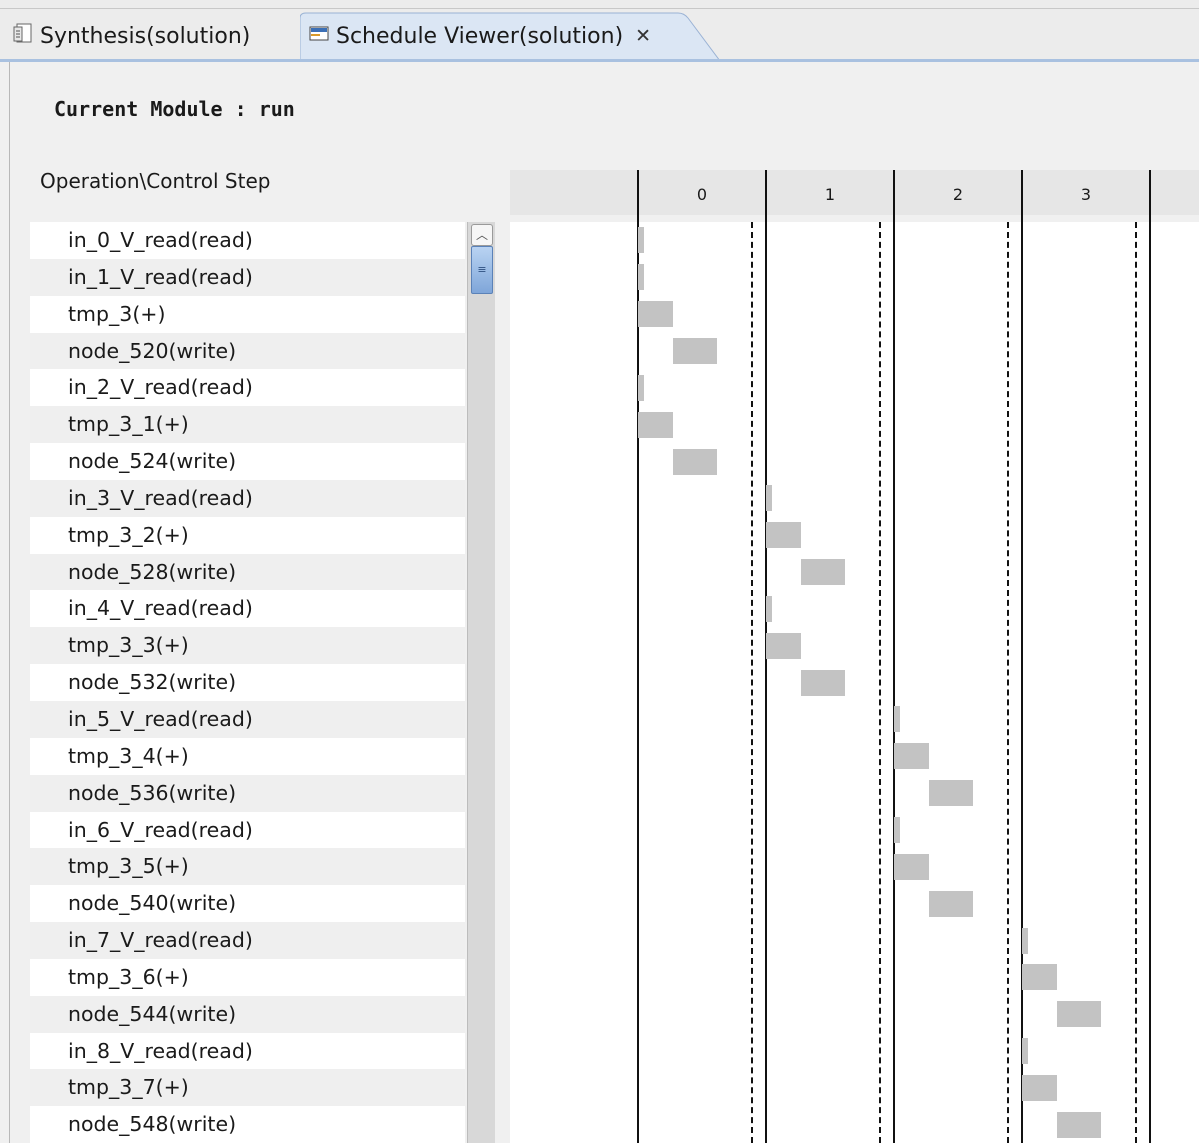 Image resolution: width=1199 pixels, height=1143 pixels. Describe the element at coordinates (247, 940) in the screenshot. I see `operation-row: in_7_V_read(read)` at that location.